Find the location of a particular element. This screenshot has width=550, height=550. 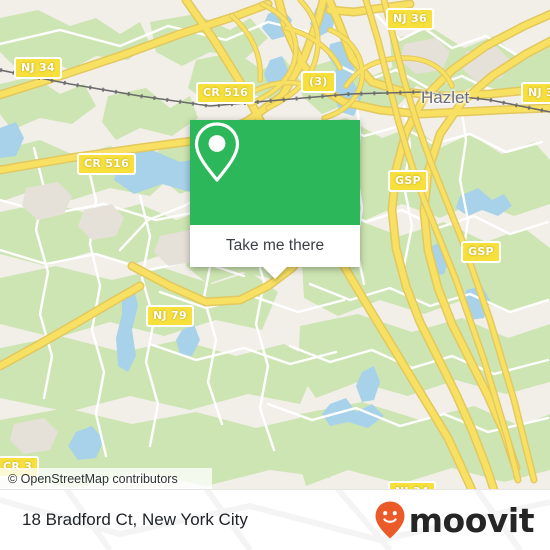

moovit-smiley-pin-icon is located at coordinates (390, 520).